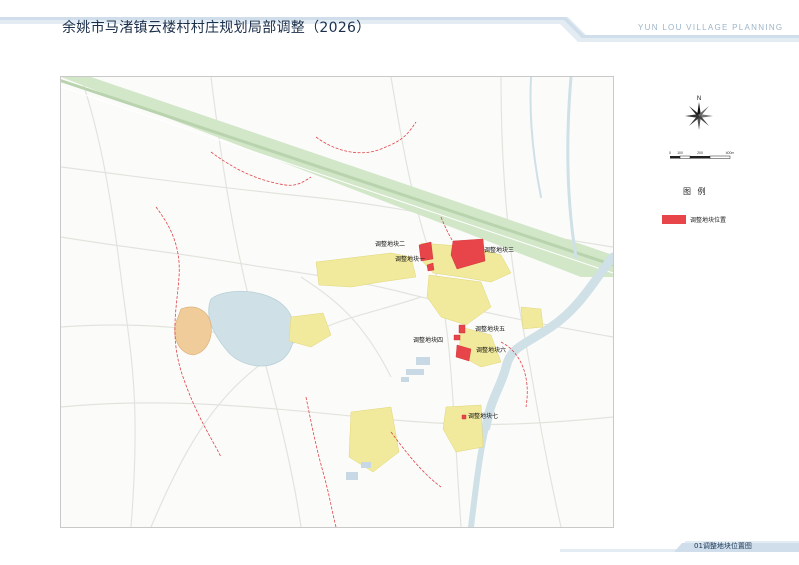  I want to click on brand-label: YUN LOU VILLAGE PLANNING, so click(711, 27).